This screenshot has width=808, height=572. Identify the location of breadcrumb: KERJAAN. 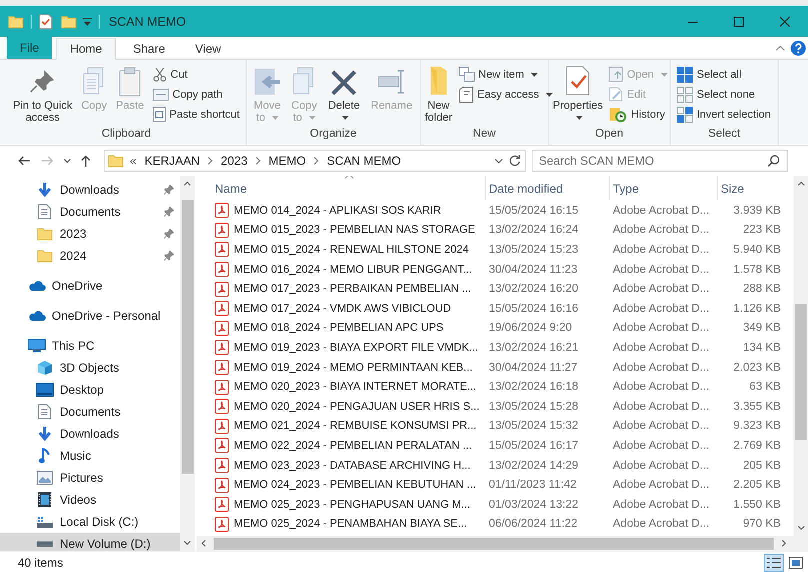
(172, 161).